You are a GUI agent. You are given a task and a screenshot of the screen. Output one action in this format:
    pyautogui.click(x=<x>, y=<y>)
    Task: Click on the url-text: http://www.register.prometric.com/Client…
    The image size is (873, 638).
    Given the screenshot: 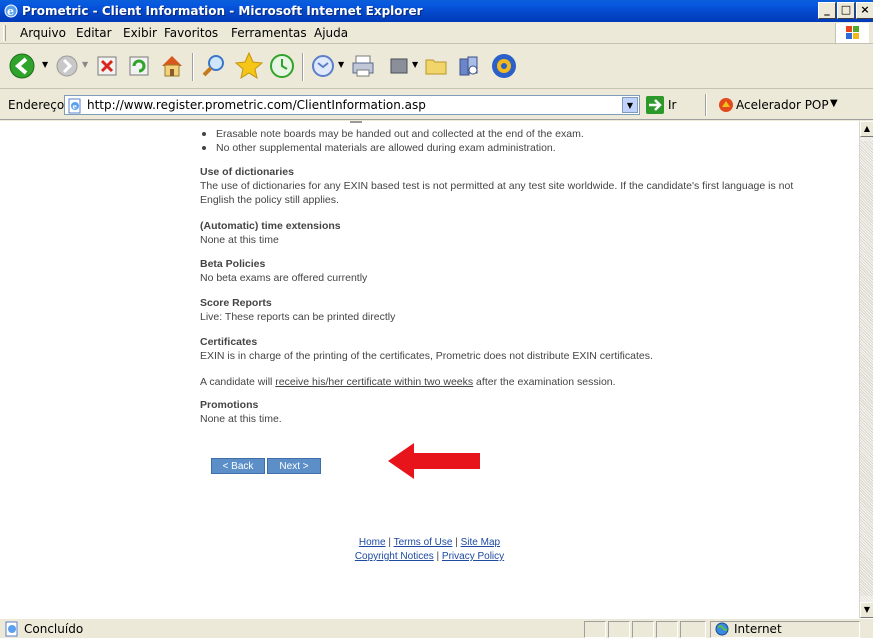 What is the action you would take?
    pyautogui.click(x=256, y=105)
    